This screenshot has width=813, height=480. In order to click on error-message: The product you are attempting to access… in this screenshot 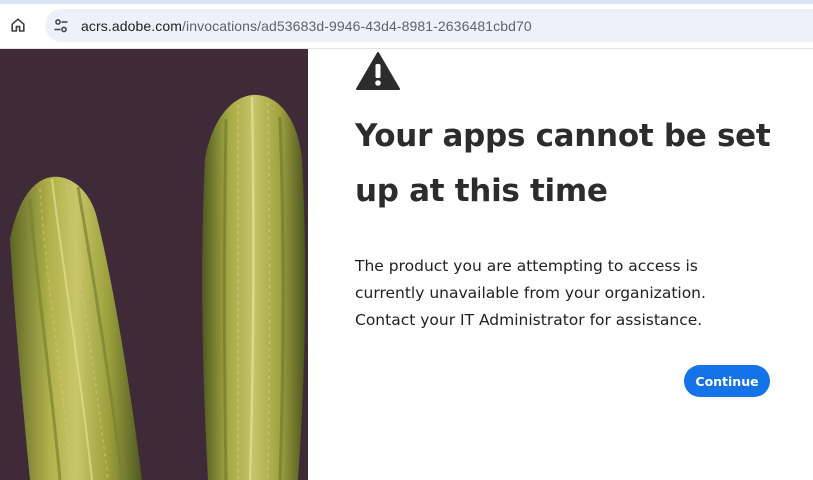, I will do `click(530, 293)`.